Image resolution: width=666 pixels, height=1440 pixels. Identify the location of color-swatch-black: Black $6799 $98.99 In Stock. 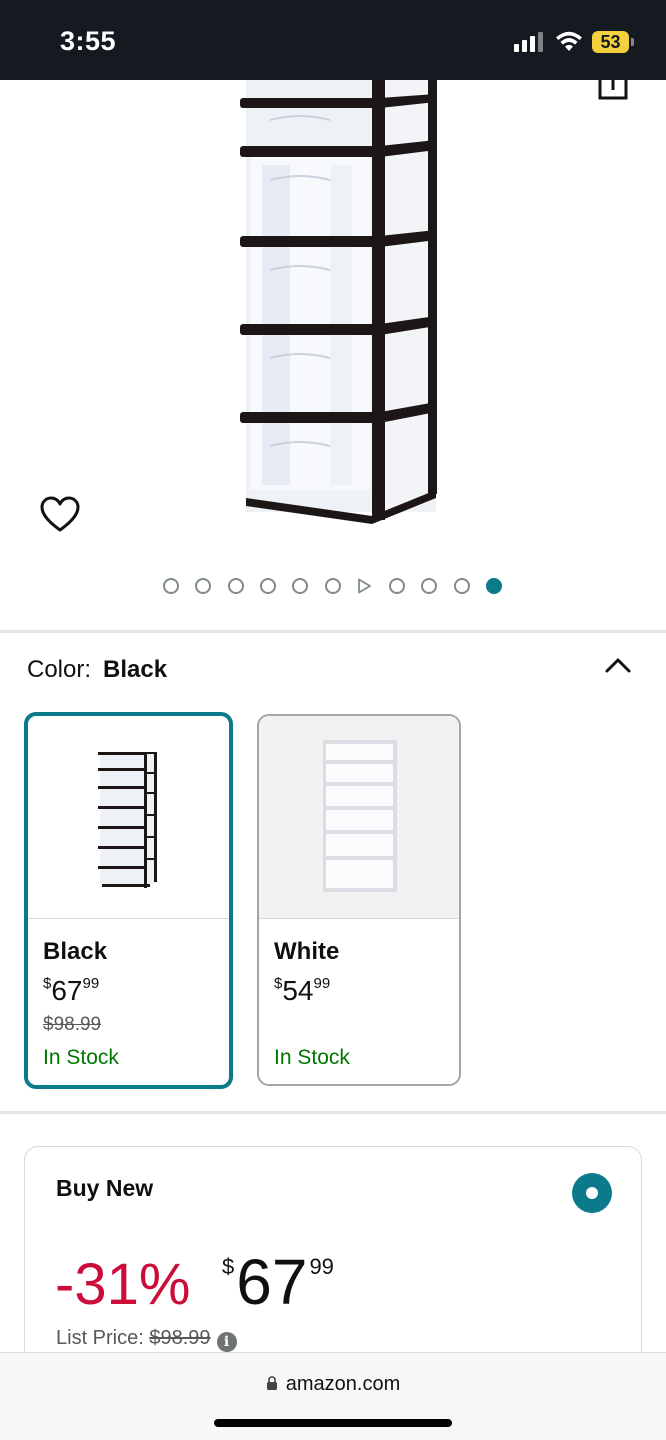
(128, 900).